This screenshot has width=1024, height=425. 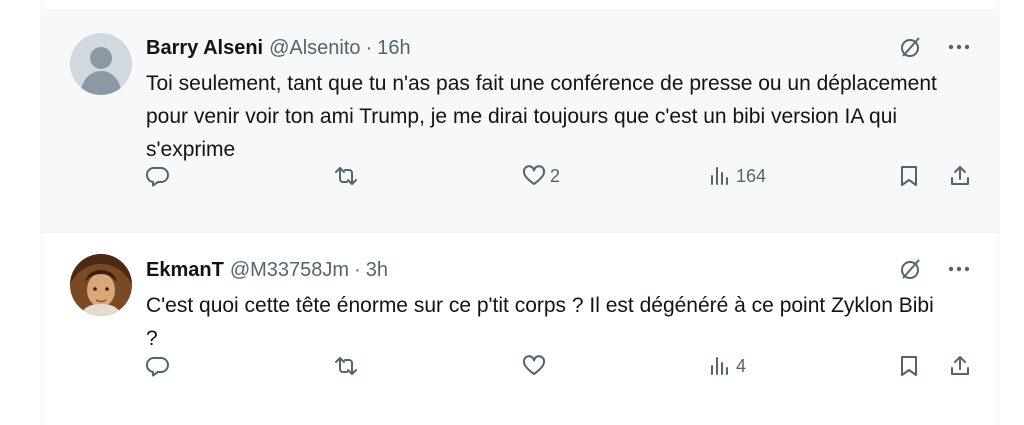 I want to click on tweet-header: EkmanT @M33758Jm · 3h, so click(x=572, y=270).